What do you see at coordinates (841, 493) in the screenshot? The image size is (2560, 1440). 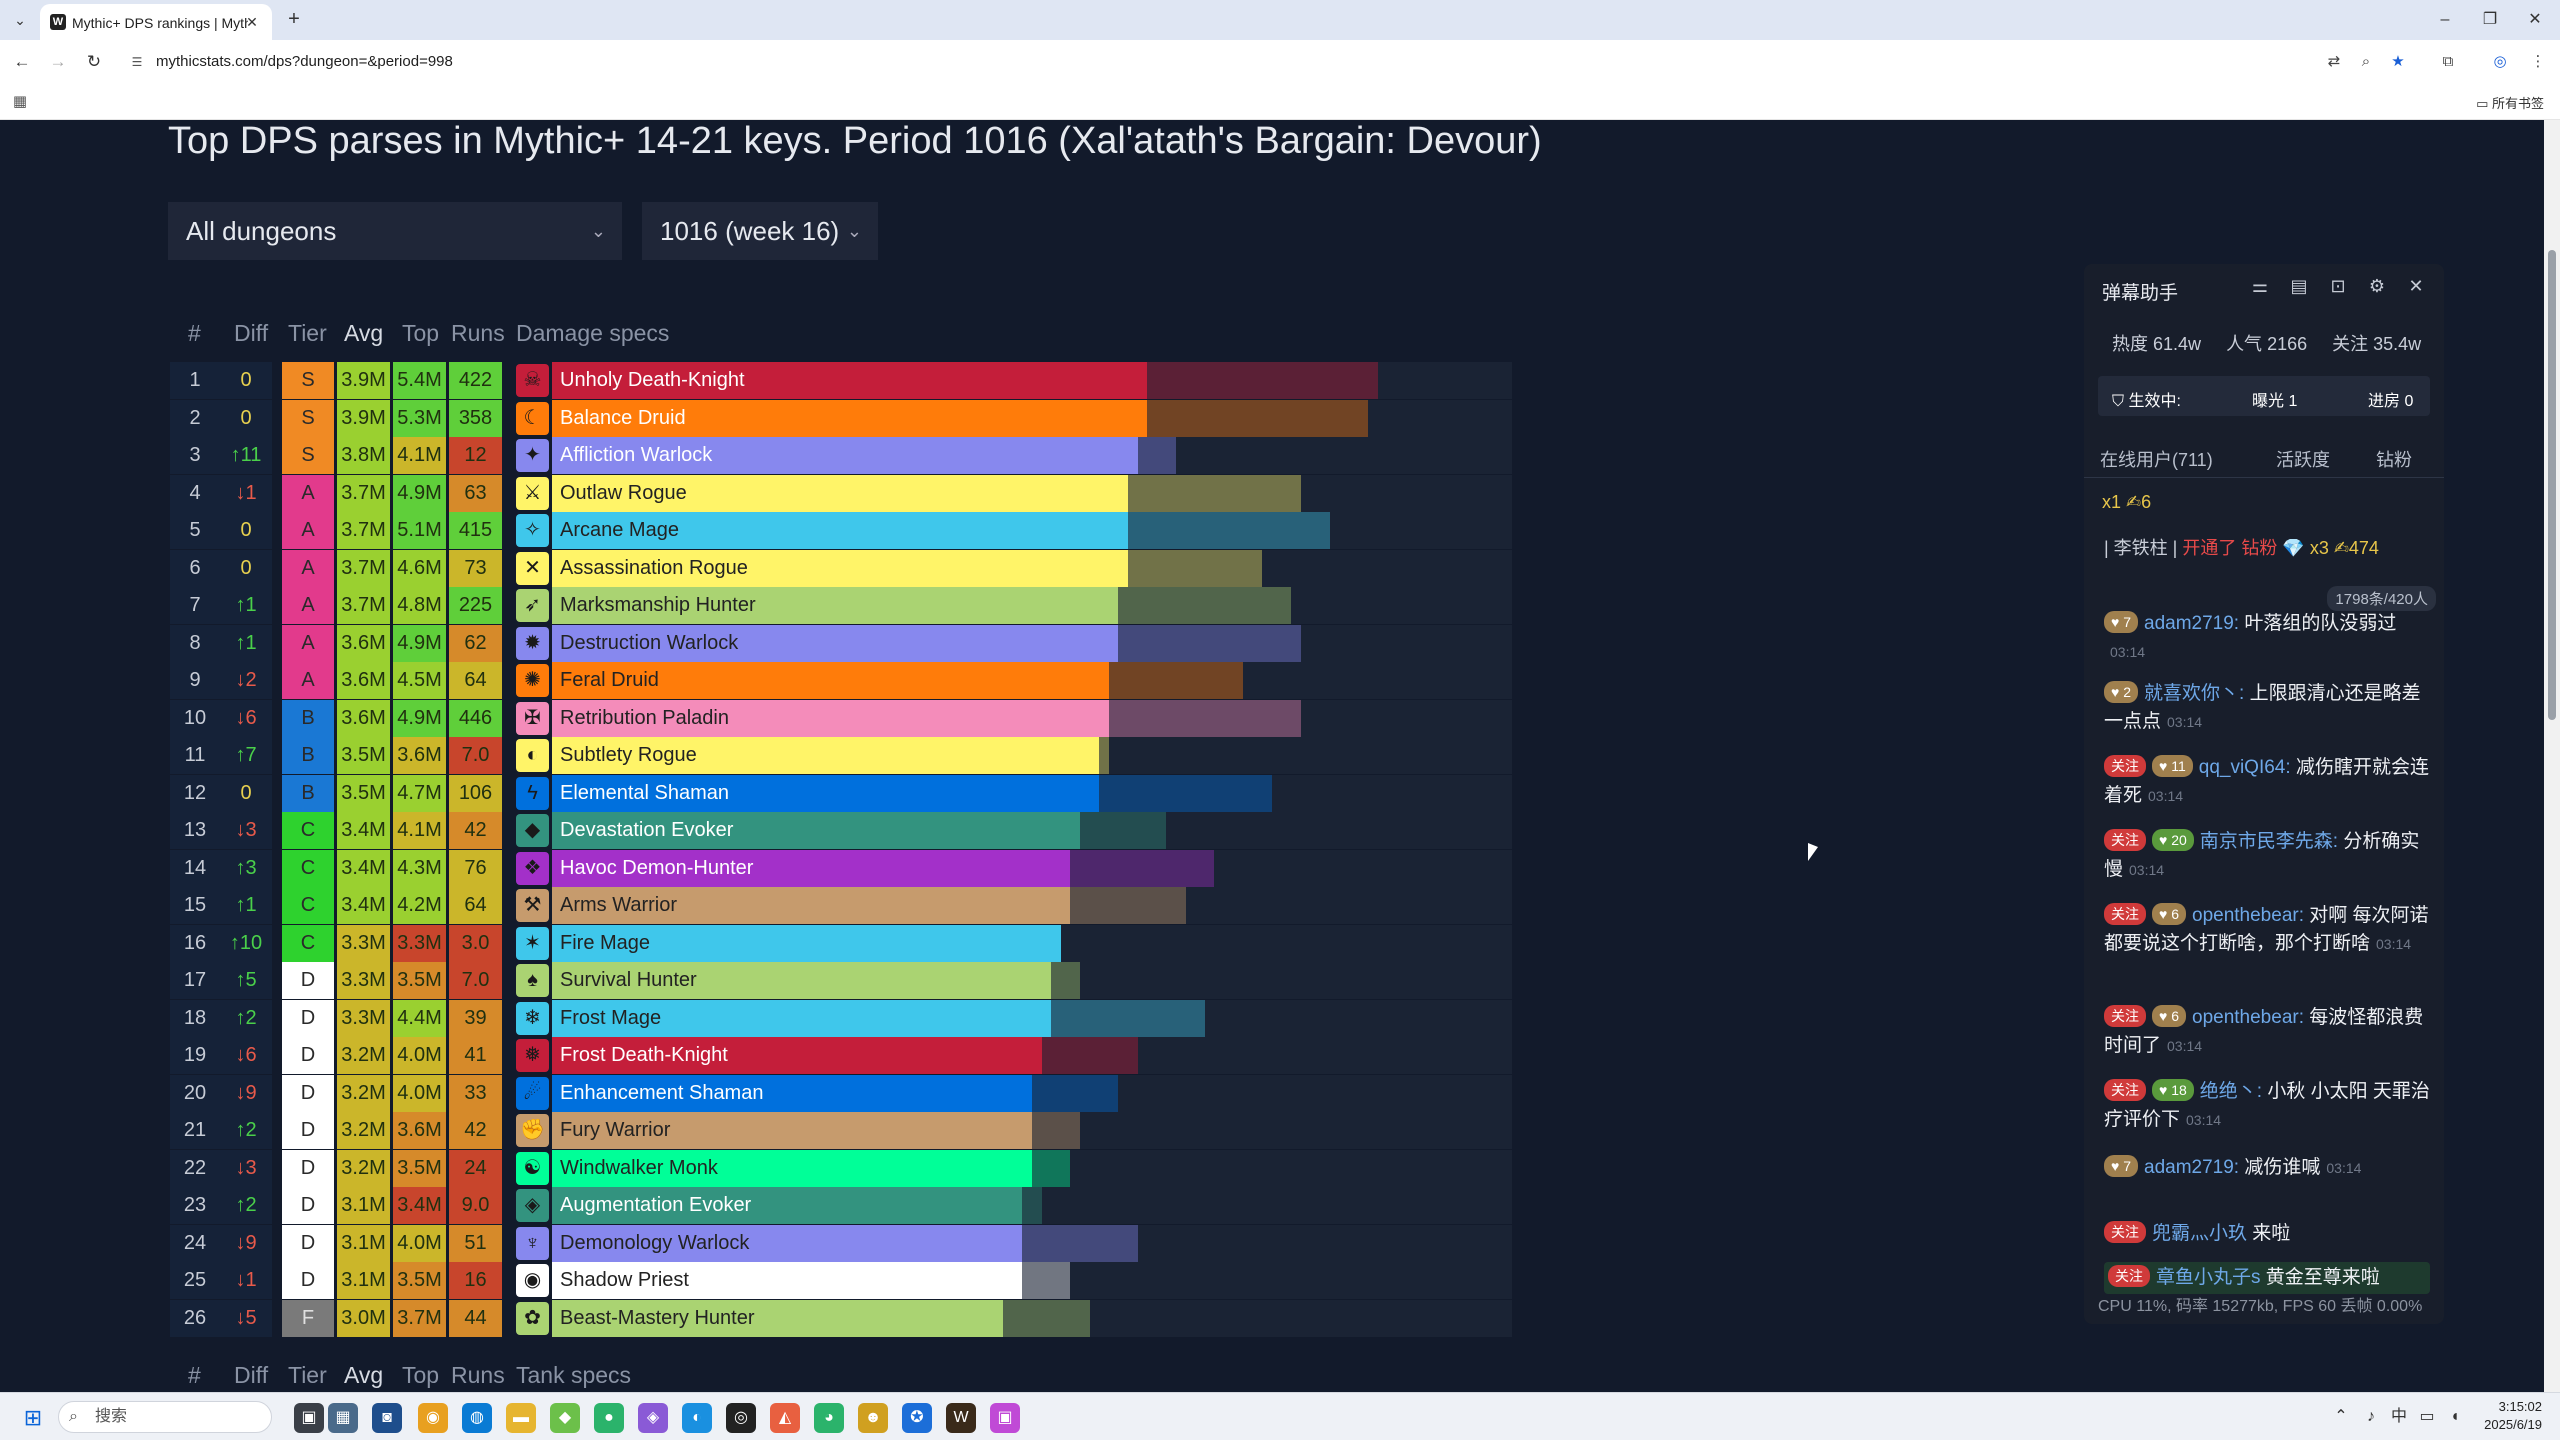 I see `table-row: 4 ↓1 A 3.7M 4.9M 63 ⚔ Outlaw Rogue` at bounding box center [841, 493].